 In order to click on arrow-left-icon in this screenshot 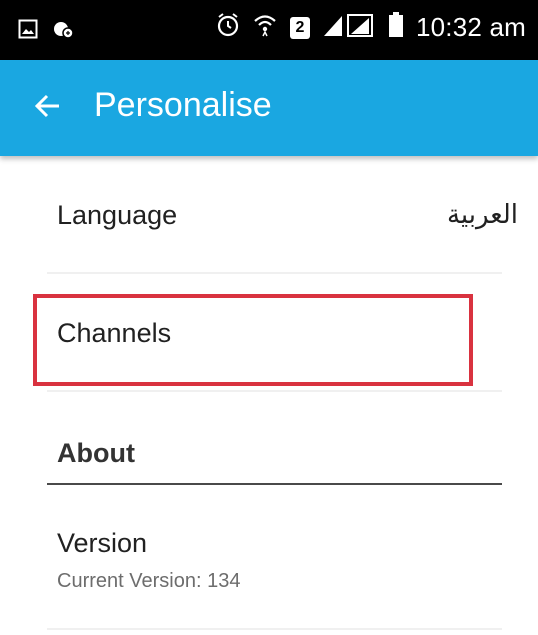, I will do `click(47, 108)`.